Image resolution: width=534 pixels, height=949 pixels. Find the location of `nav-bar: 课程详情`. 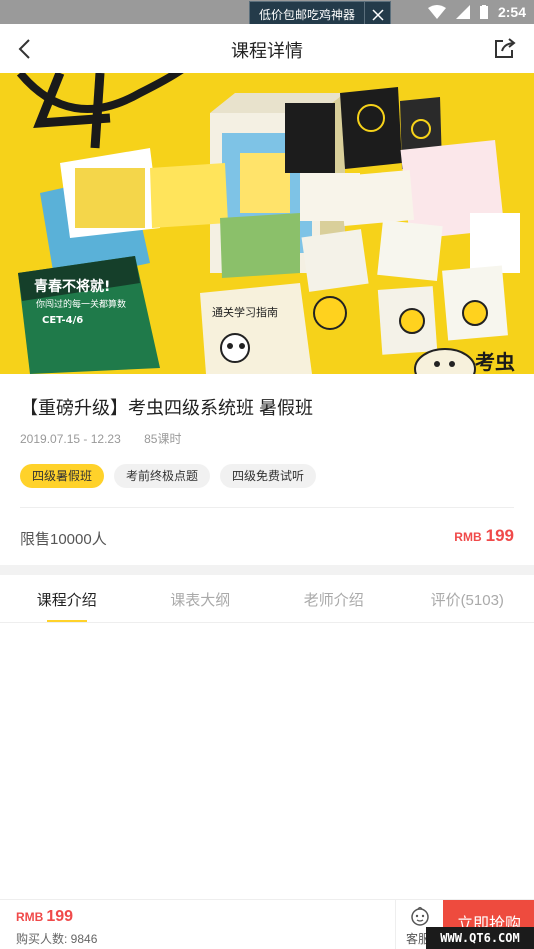

nav-bar: 课程详情 is located at coordinates (267, 48).